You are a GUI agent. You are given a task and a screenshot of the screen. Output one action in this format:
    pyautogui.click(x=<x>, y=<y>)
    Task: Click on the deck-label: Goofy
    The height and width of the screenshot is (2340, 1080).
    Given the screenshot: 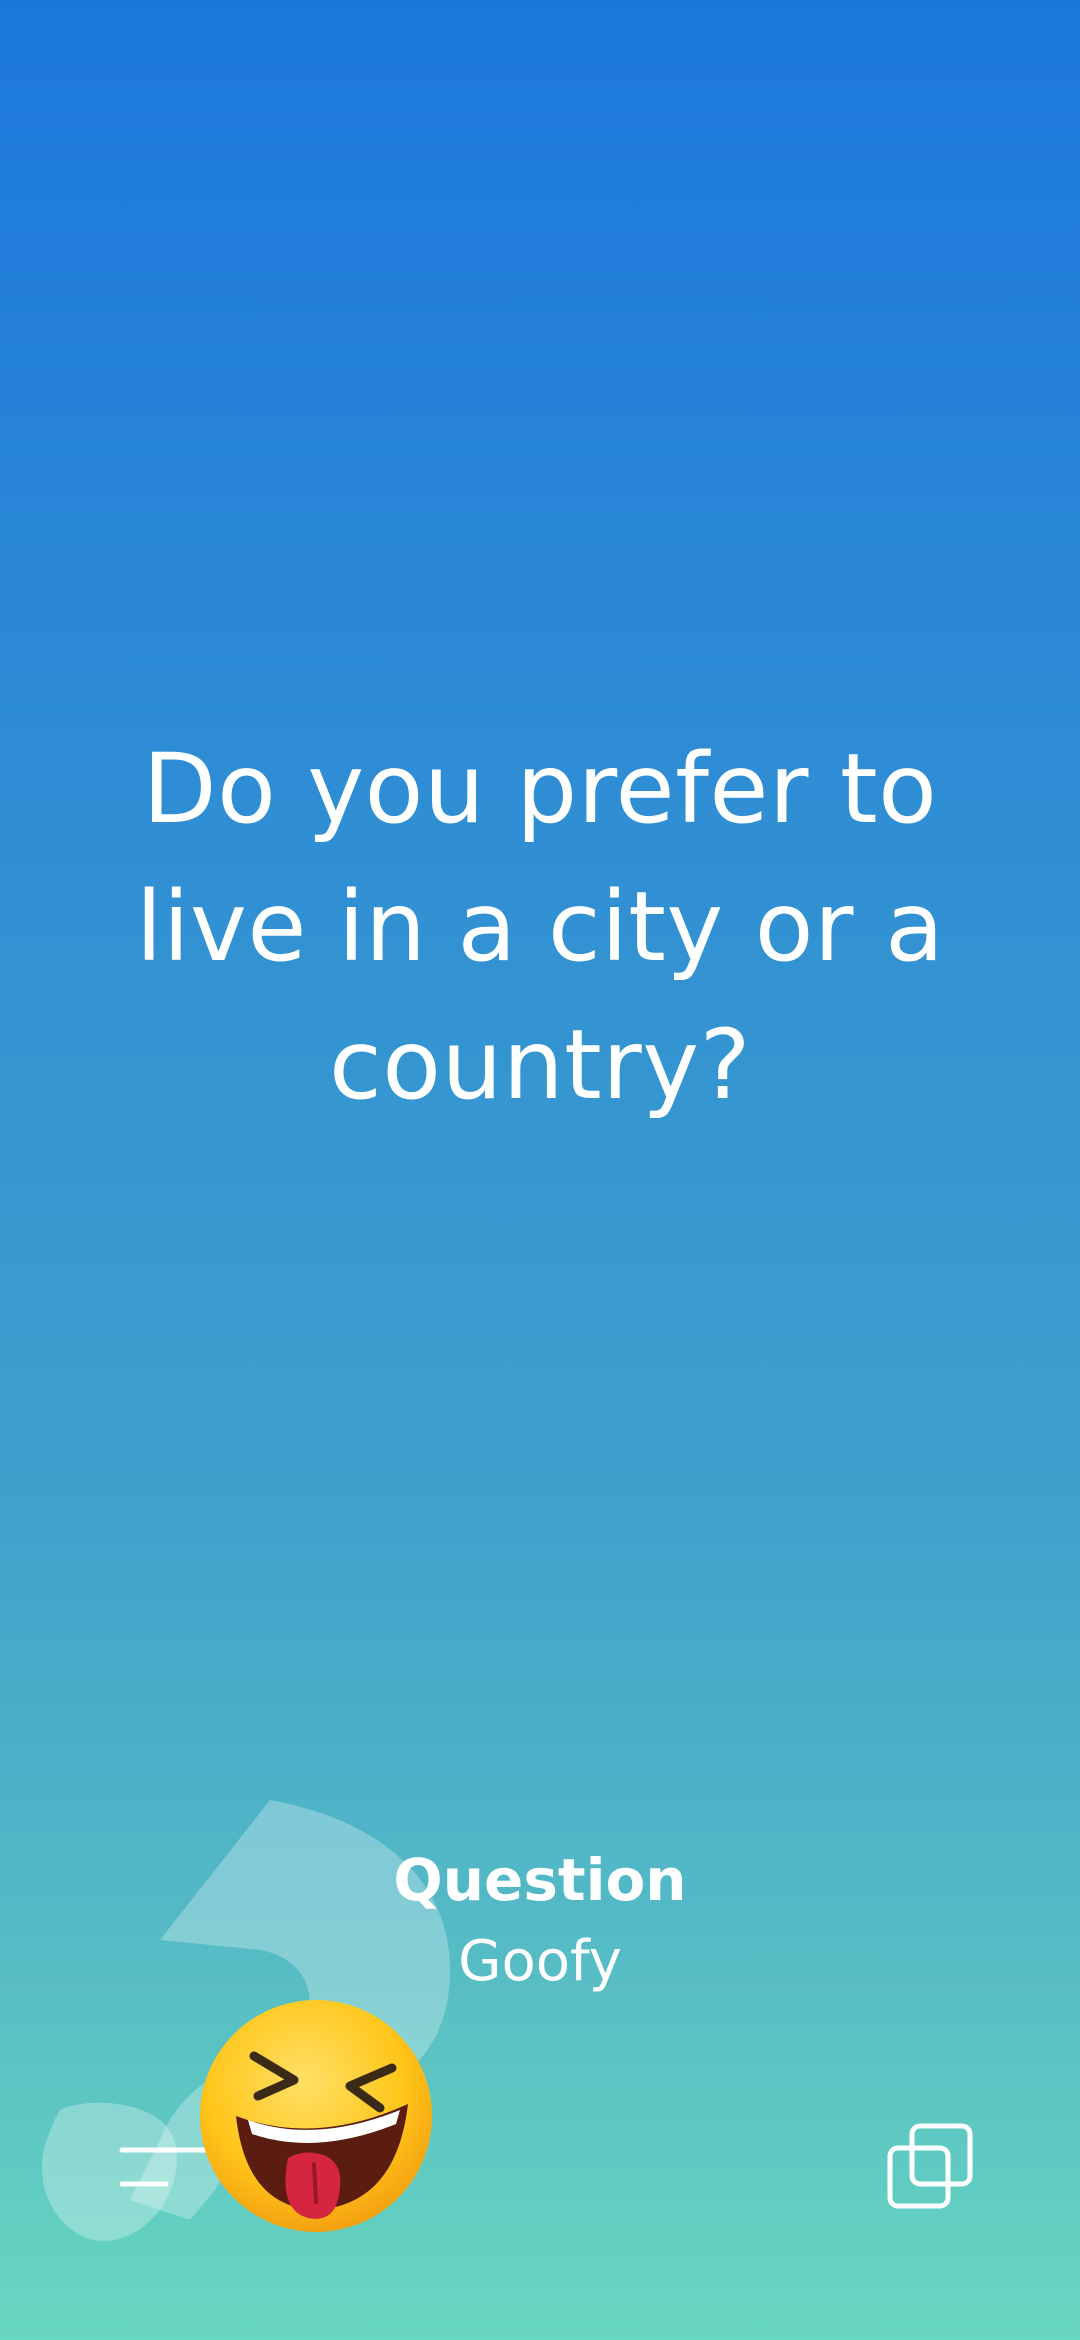 What is the action you would take?
    pyautogui.click(x=540, y=1961)
    